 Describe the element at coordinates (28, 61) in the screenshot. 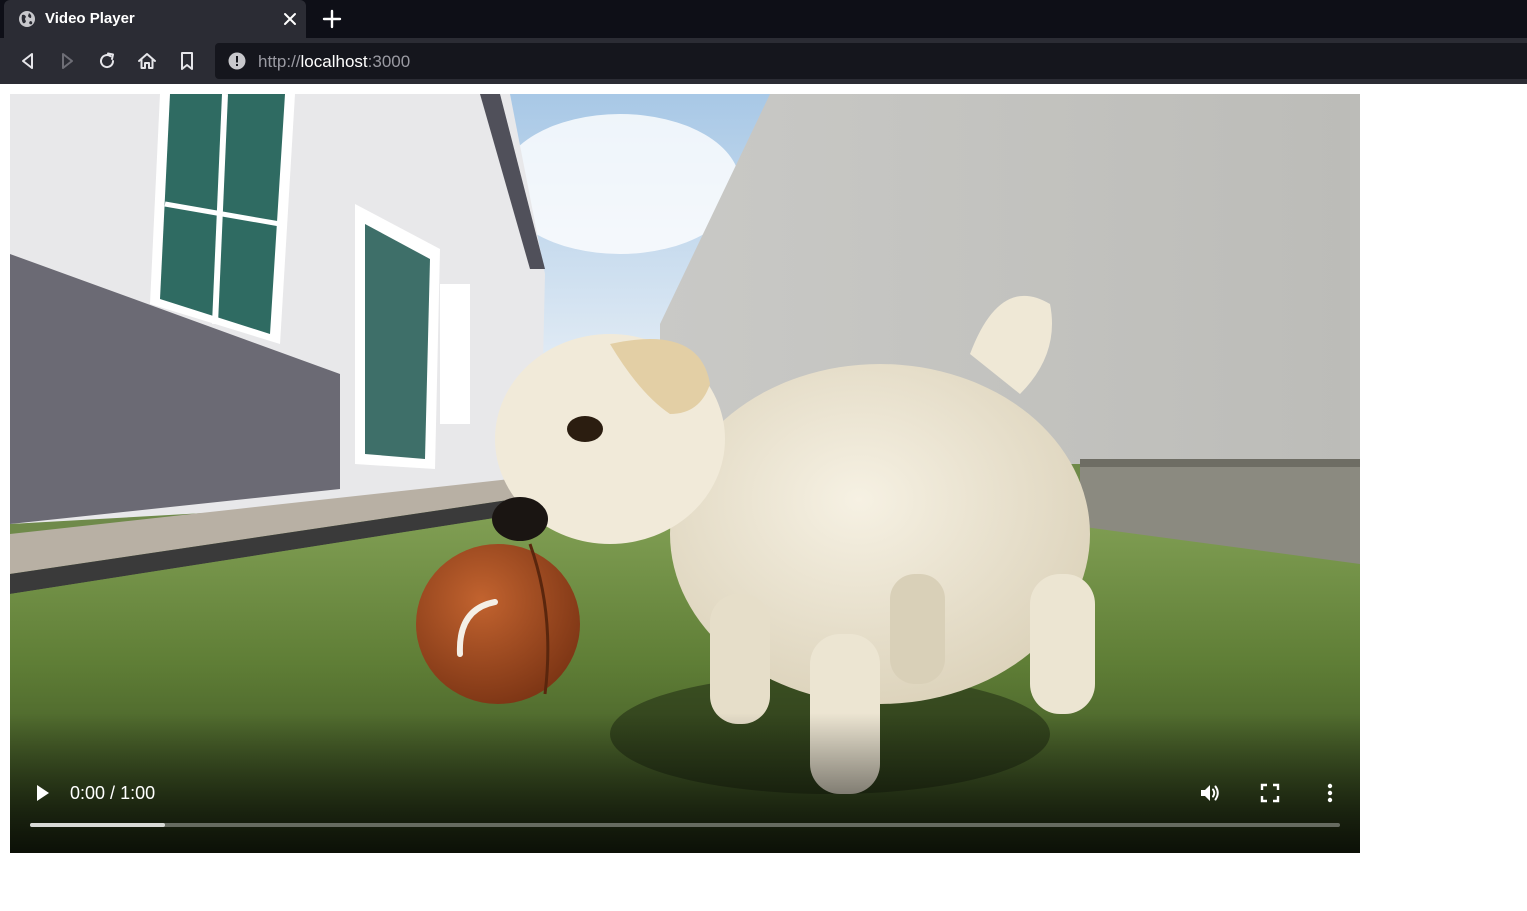

I see `back-icon` at that location.